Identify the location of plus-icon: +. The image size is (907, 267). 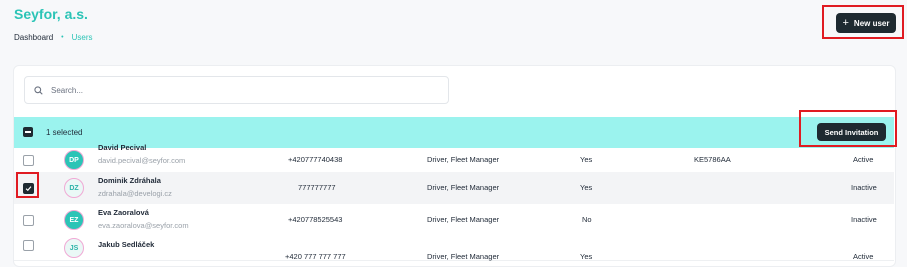
(845, 22).